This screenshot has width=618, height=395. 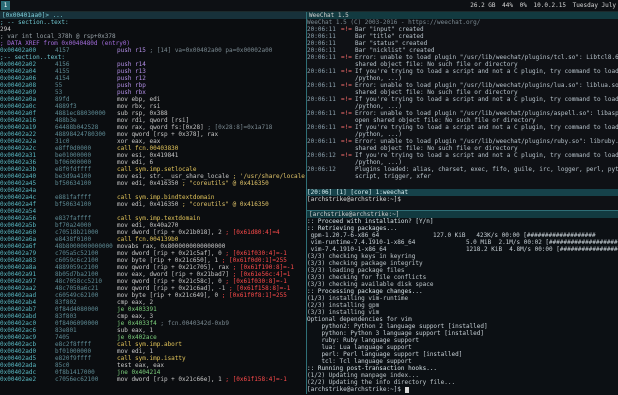 I want to click on disasm-row: 0x00402adc 0f8b1417000 jne 0x404214, so click(x=153, y=372).